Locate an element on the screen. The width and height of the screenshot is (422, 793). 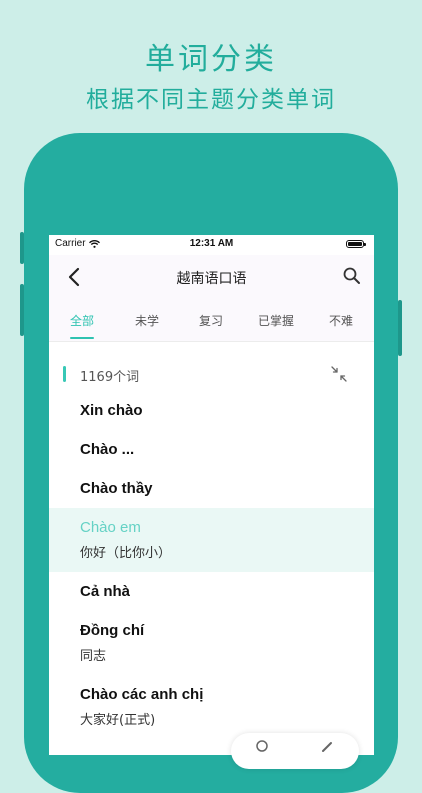
list-item: Đồng chí 同志 is located at coordinates (211, 643).